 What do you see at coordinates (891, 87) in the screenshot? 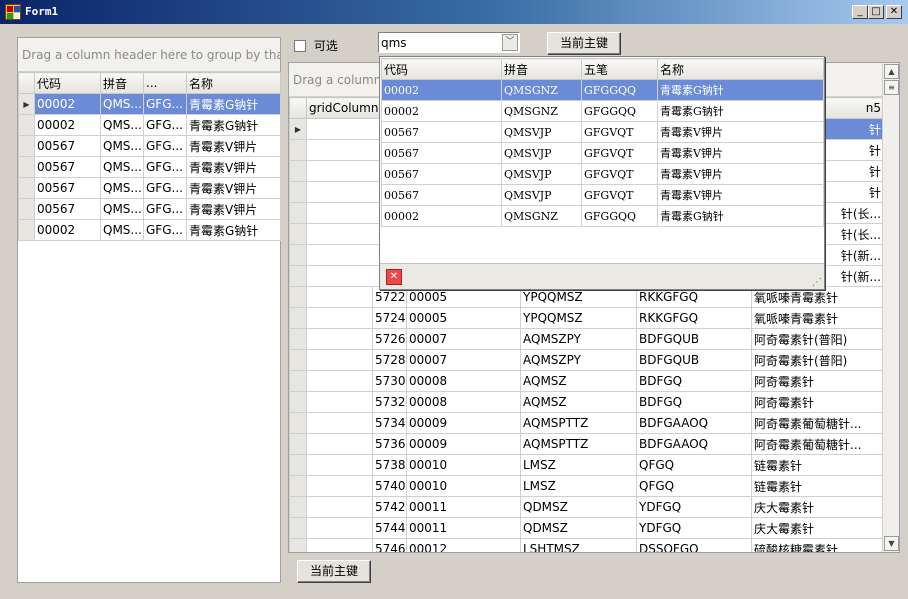
I see `scroll-menu-button: ≡` at bounding box center [891, 87].